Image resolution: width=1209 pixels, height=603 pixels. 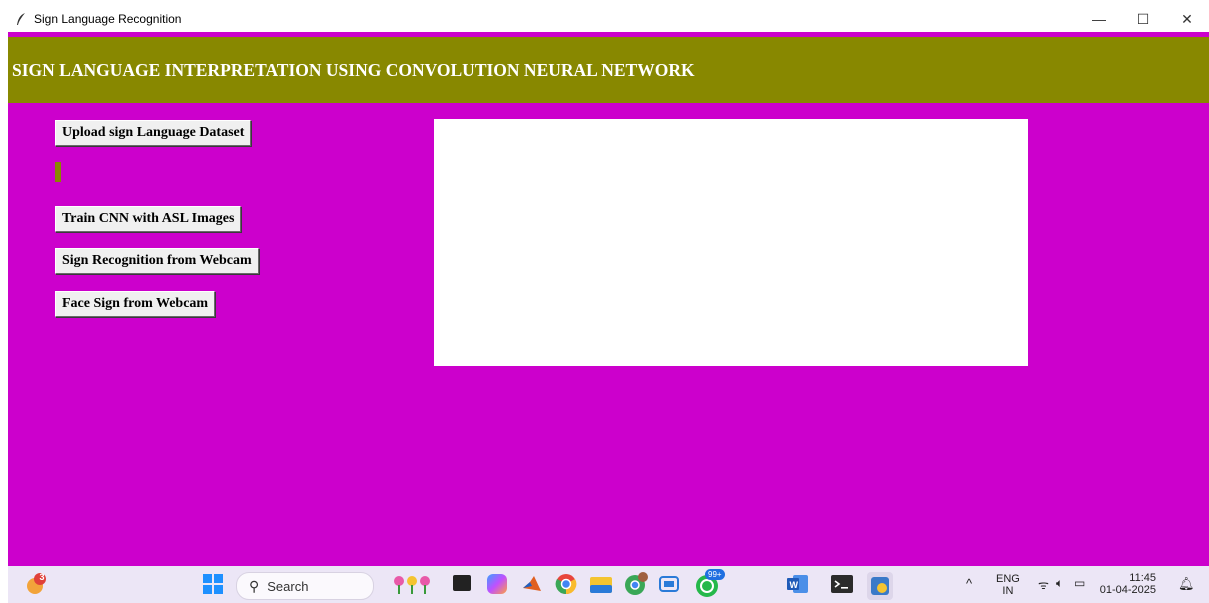 I want to click on start-icon, so click(x=213, y=584).